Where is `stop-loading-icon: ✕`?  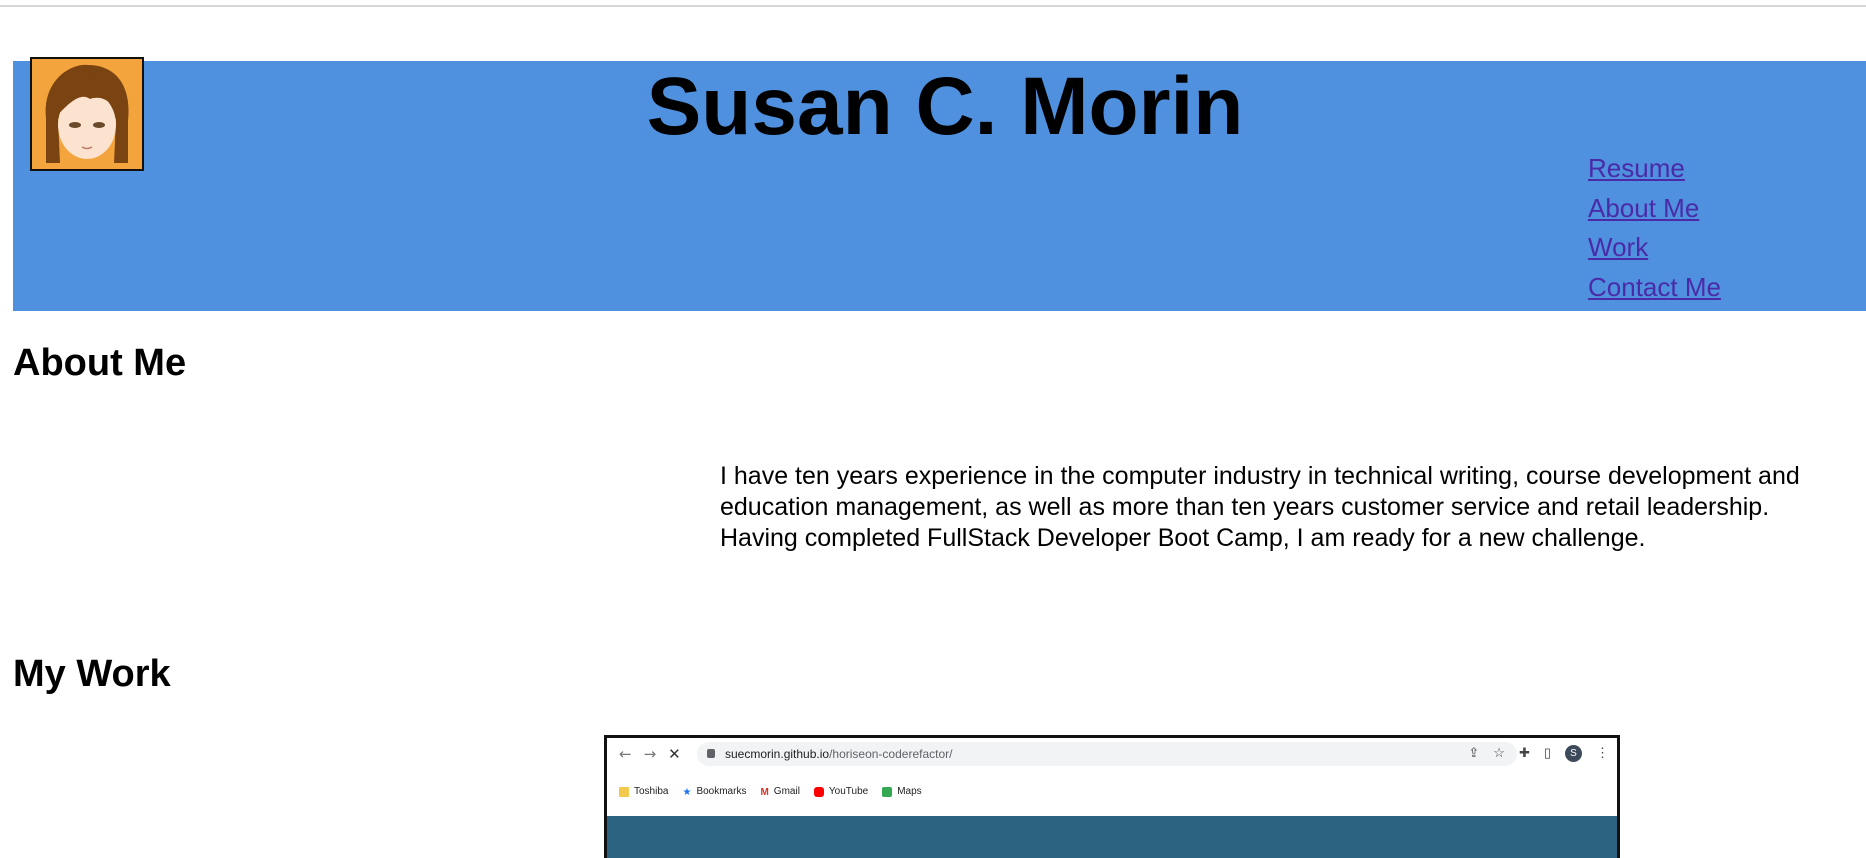 stop-loading-icon: ✕ is located at coordinates (674, 754).